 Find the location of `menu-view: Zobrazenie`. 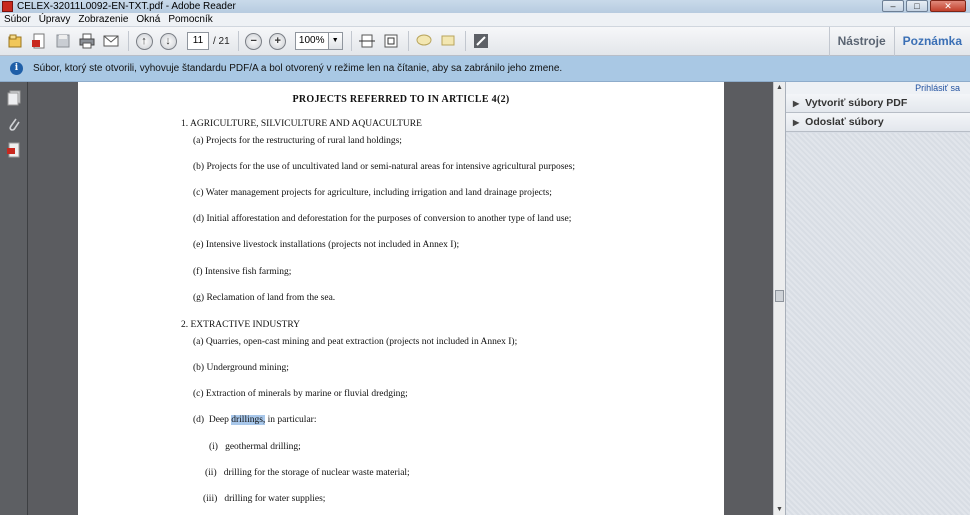

menu-view: Zobrazenie is located at coordinates (103, 19).